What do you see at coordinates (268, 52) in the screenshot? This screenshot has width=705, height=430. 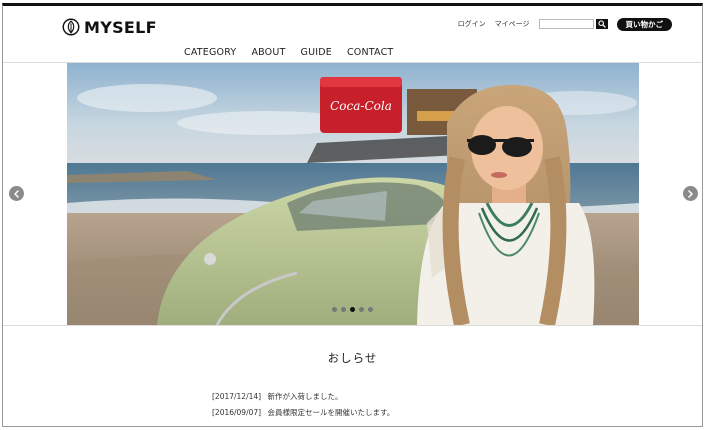 I see `nav-item-about: ABOUT` at bounding box center [268, 52].